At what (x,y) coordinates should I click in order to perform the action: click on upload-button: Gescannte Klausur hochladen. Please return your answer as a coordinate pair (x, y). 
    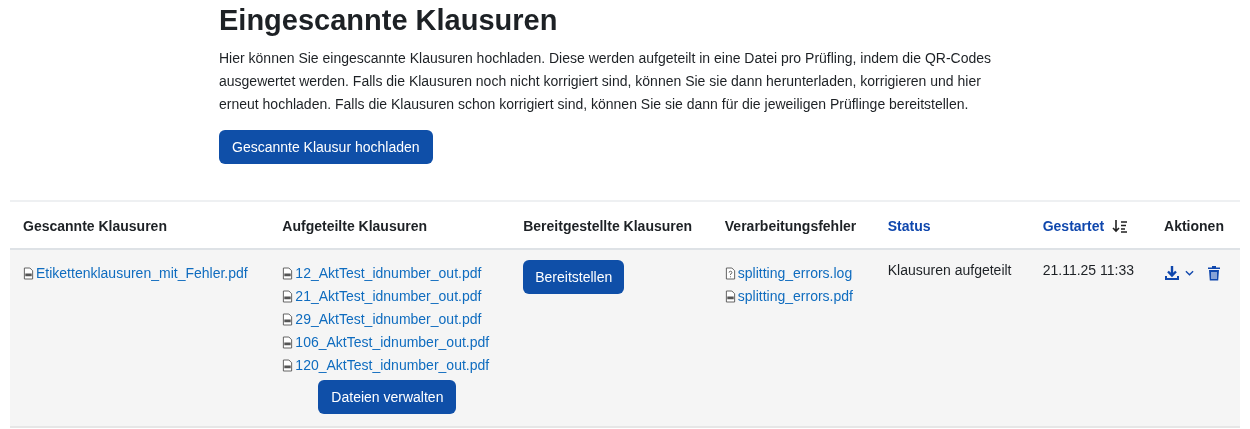
    Looking at the image, I should click on (326, 147).